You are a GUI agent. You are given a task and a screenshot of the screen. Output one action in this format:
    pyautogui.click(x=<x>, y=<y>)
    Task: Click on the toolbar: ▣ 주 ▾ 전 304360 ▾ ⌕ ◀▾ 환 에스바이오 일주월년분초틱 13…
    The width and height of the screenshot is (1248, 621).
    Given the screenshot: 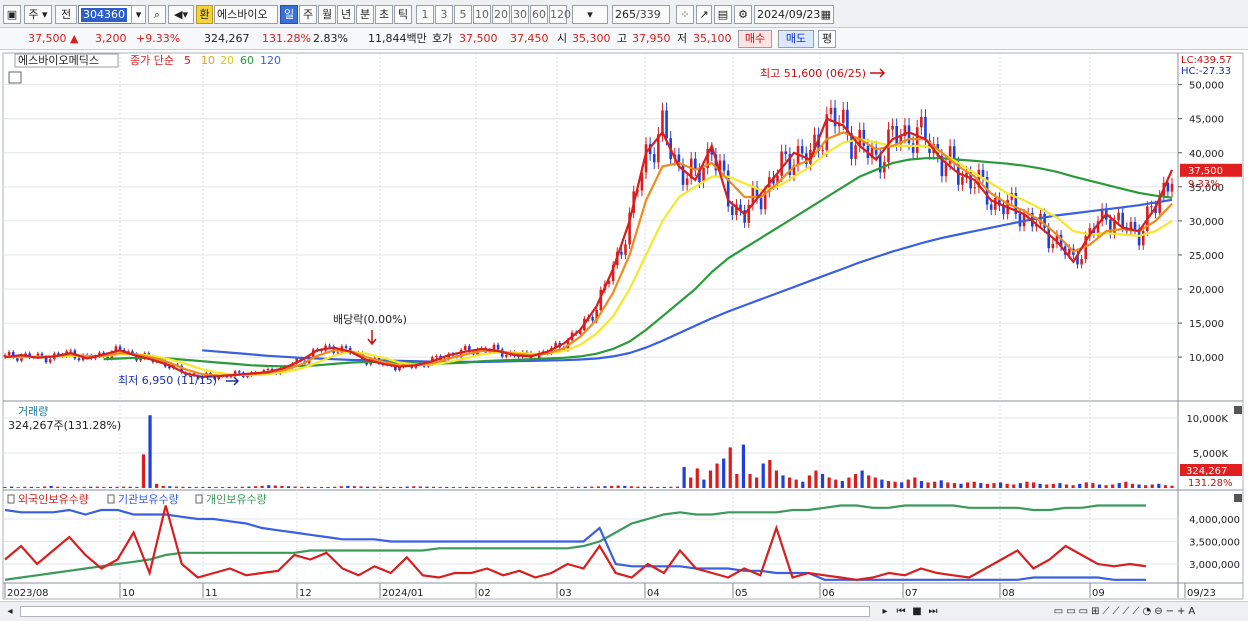 What is the action you would take?
    pyautogui.click(x=624, y=14)
    